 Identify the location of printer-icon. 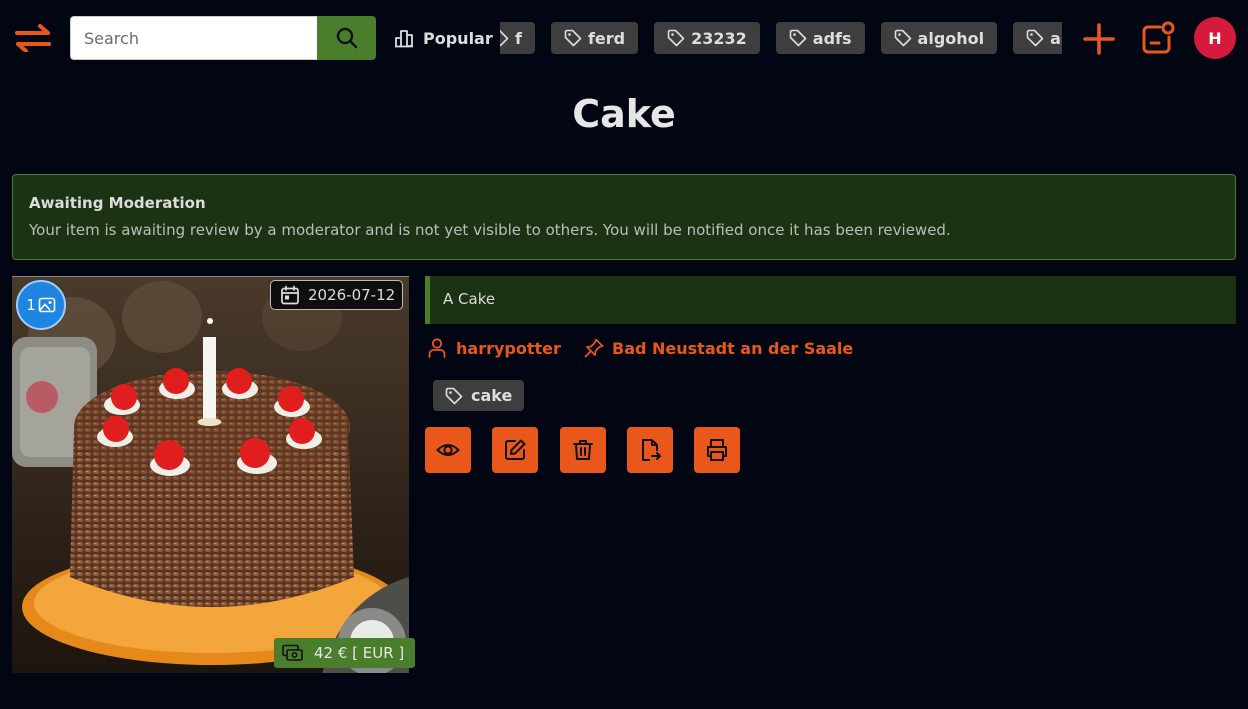
(717, 450).